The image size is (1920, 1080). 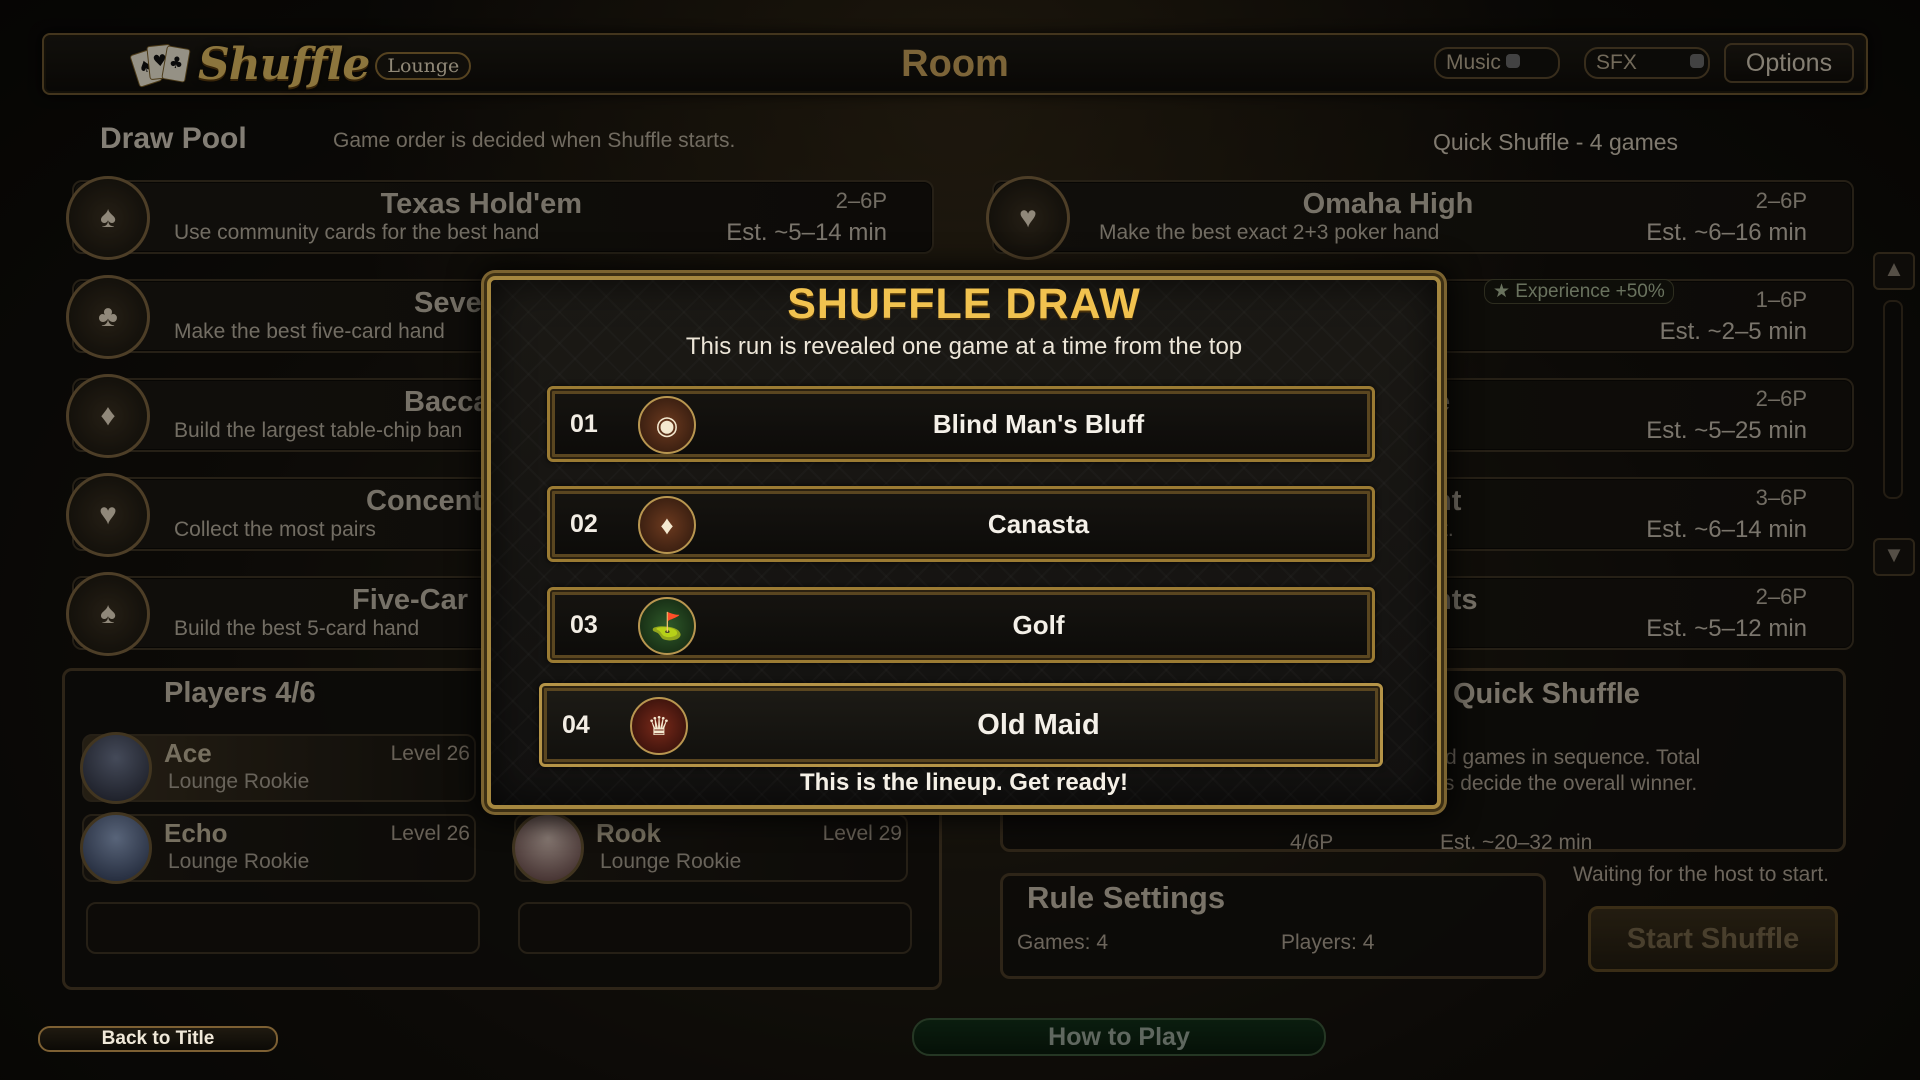 What do you see at coordinates (1038, 725) in the screenshot?
I see `draw-game-name: Old Maid` at bounding box center [1038, 725].